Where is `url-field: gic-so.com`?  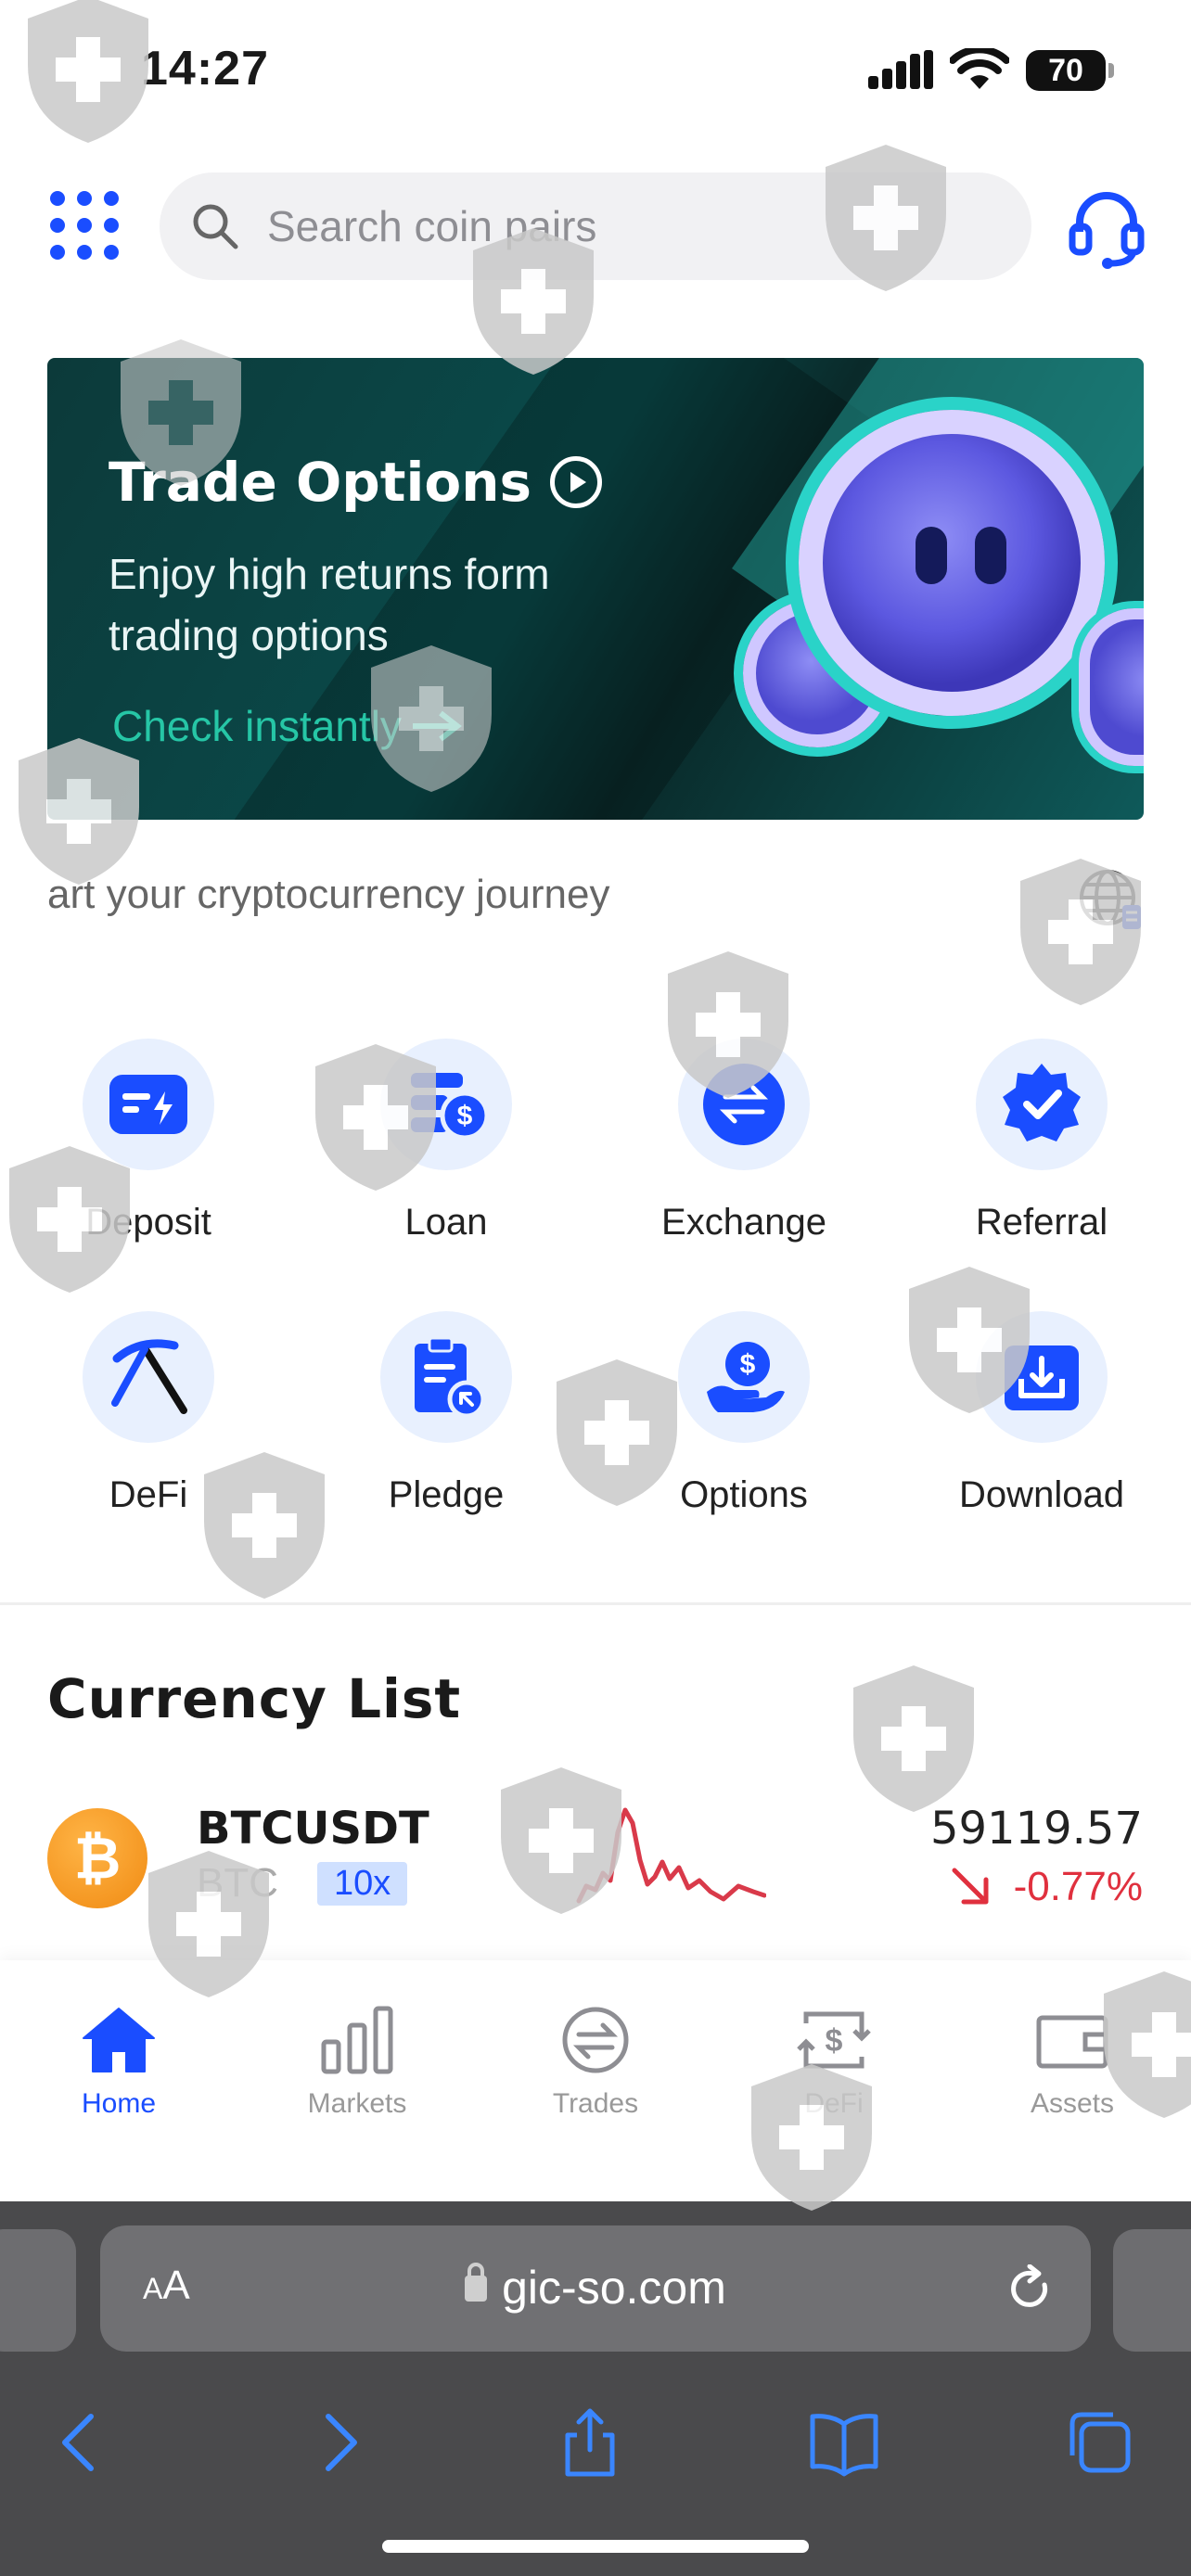 url-field: gic-so.com is located at coordinates (595, 2288).